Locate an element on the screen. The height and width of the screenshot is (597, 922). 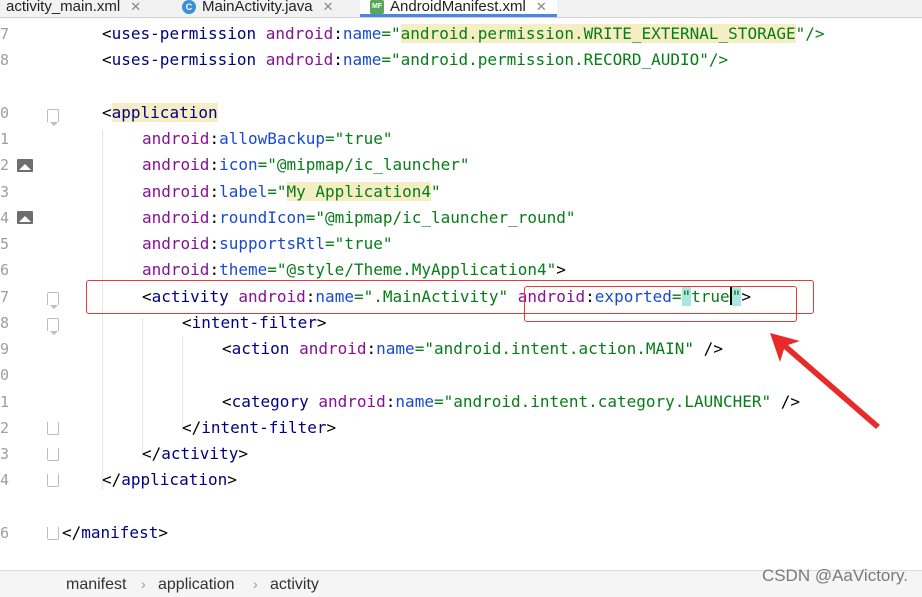
annotation-arrow-icon is located at coordinates (825, 381).